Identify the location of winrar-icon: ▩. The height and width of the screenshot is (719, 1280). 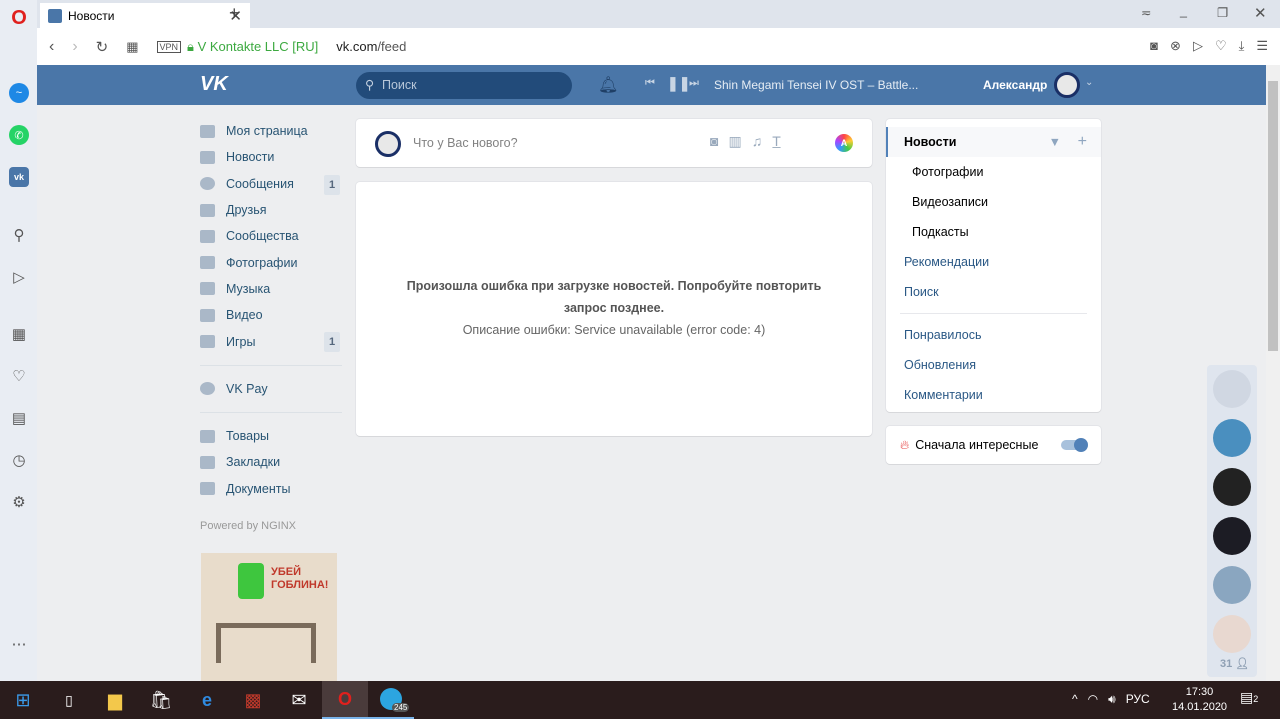
(253, 700).